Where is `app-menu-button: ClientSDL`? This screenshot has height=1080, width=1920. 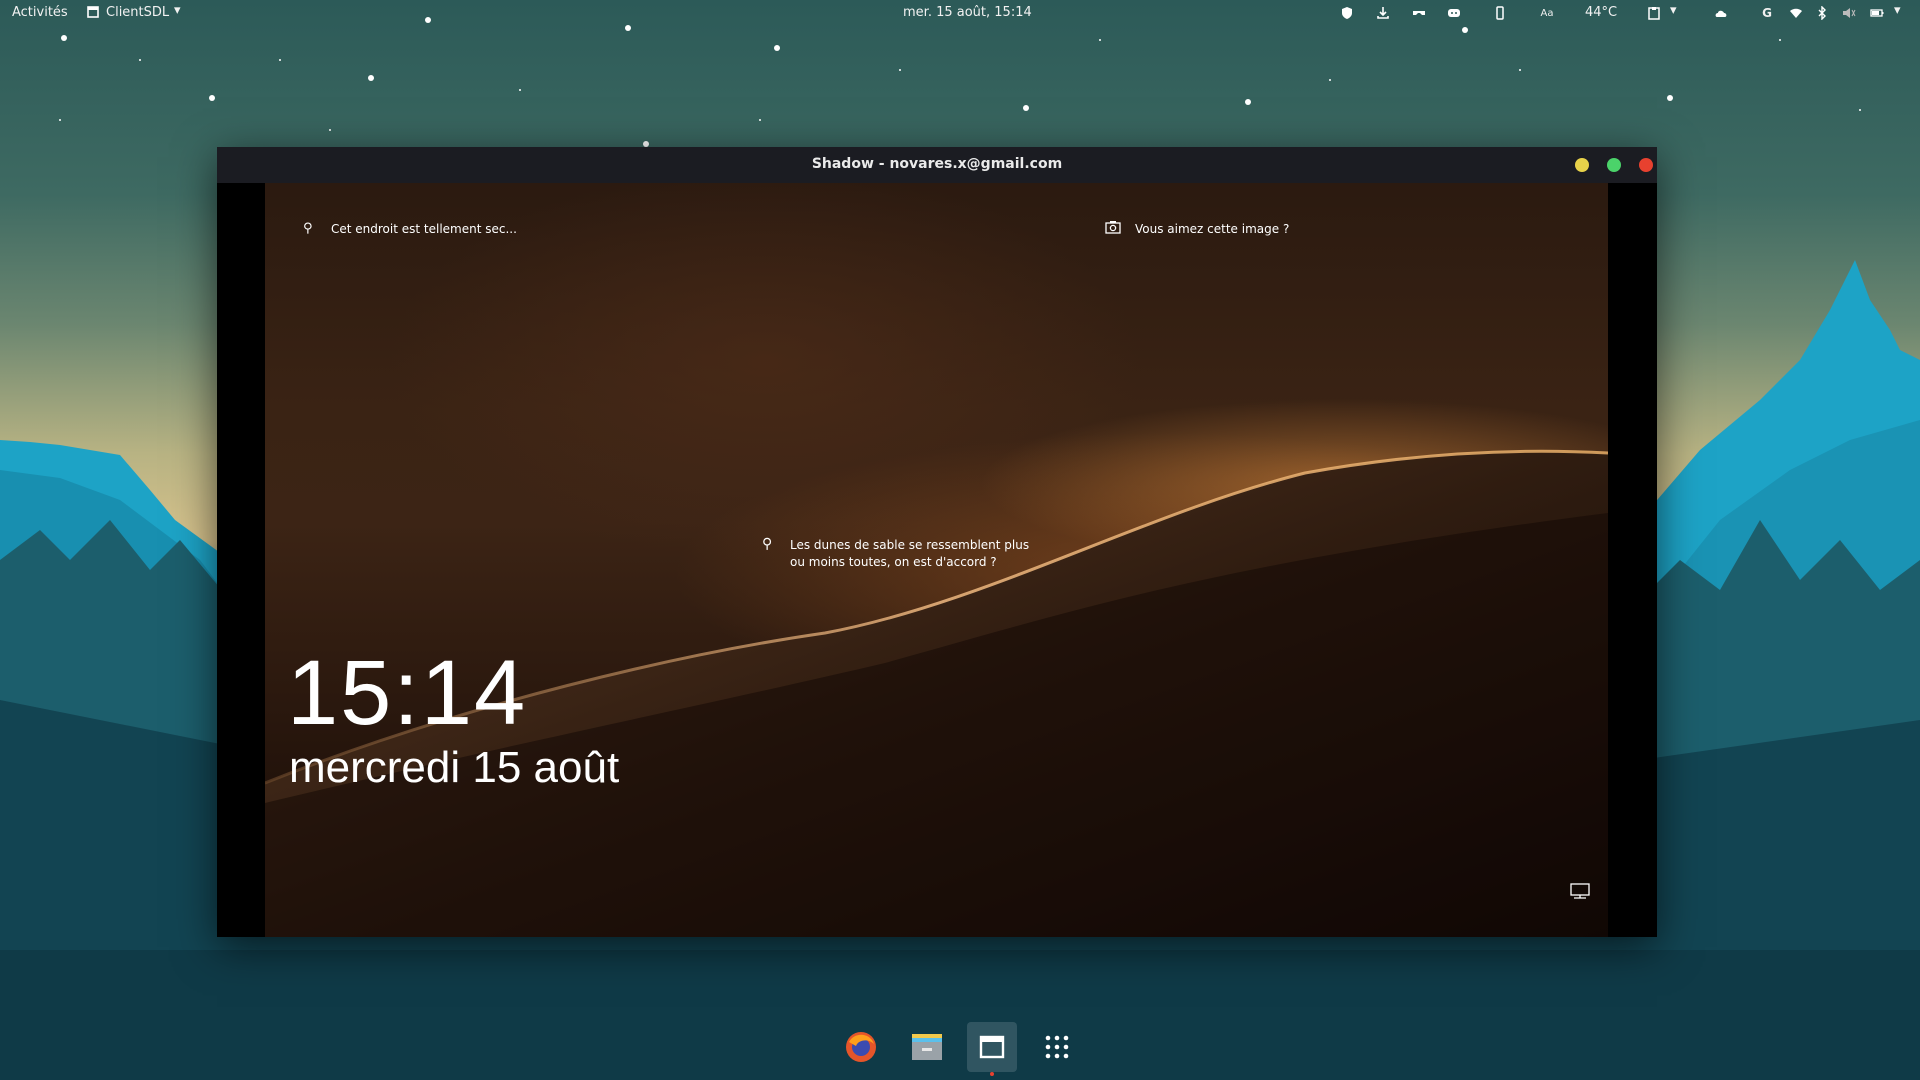
app-menu-button: ClientSDL is located at coordinates (137, 12).